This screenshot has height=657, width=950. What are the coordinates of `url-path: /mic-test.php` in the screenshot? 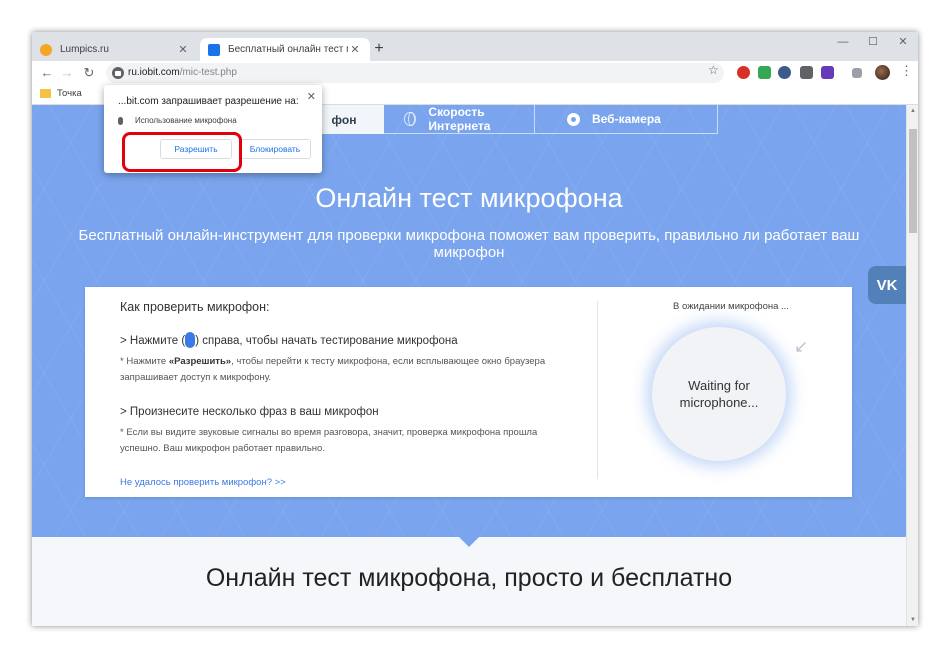 It's located at (208, 72).